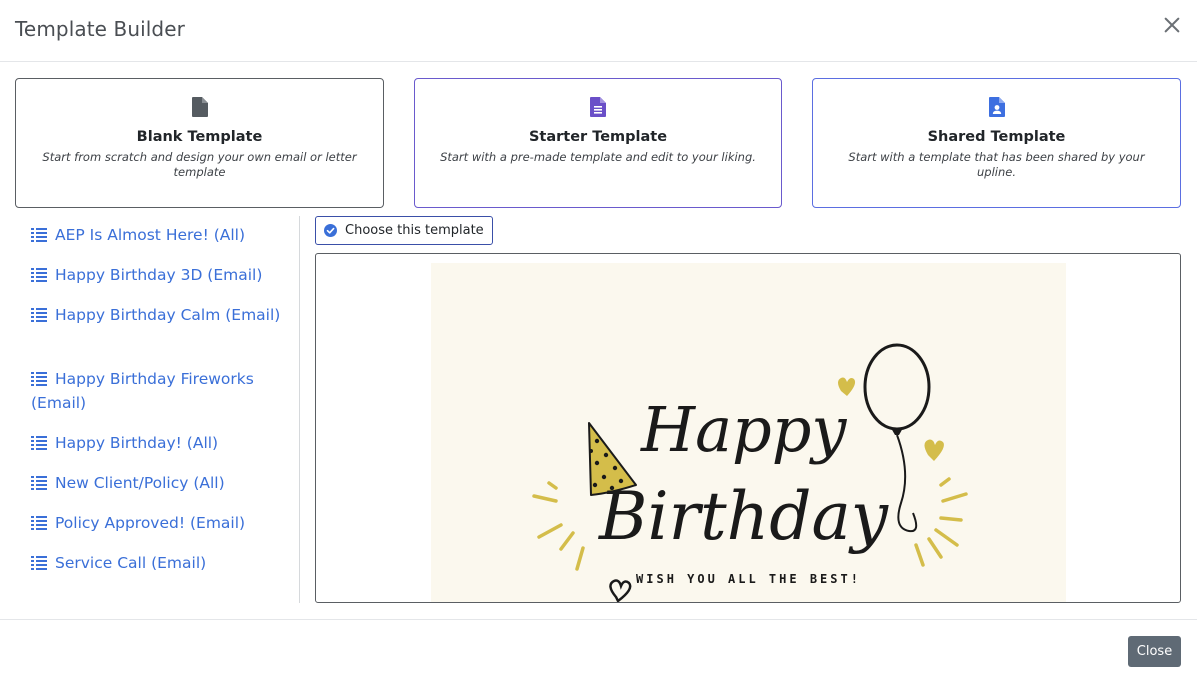 The image size is (1197, 683). What do you see at coordinates (598, 31) in the screenshot?
I see `modal-header: Template Builder` at bounding box center [598, 31].